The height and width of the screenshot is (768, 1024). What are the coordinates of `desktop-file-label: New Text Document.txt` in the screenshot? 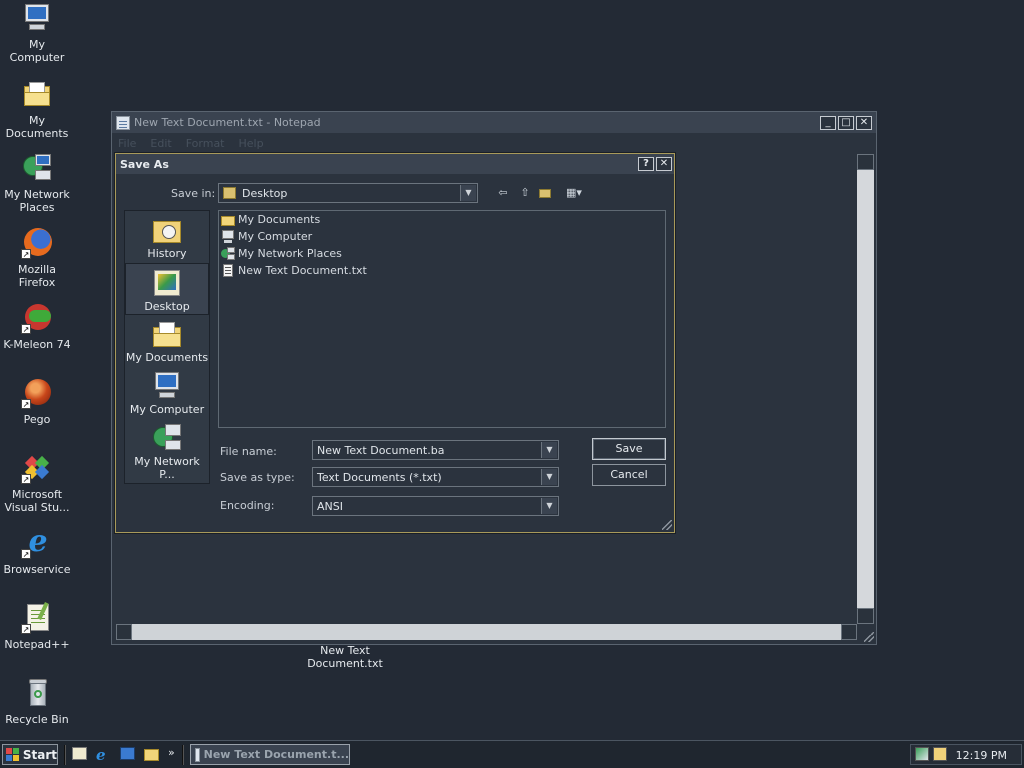 It's located at (345, 657).